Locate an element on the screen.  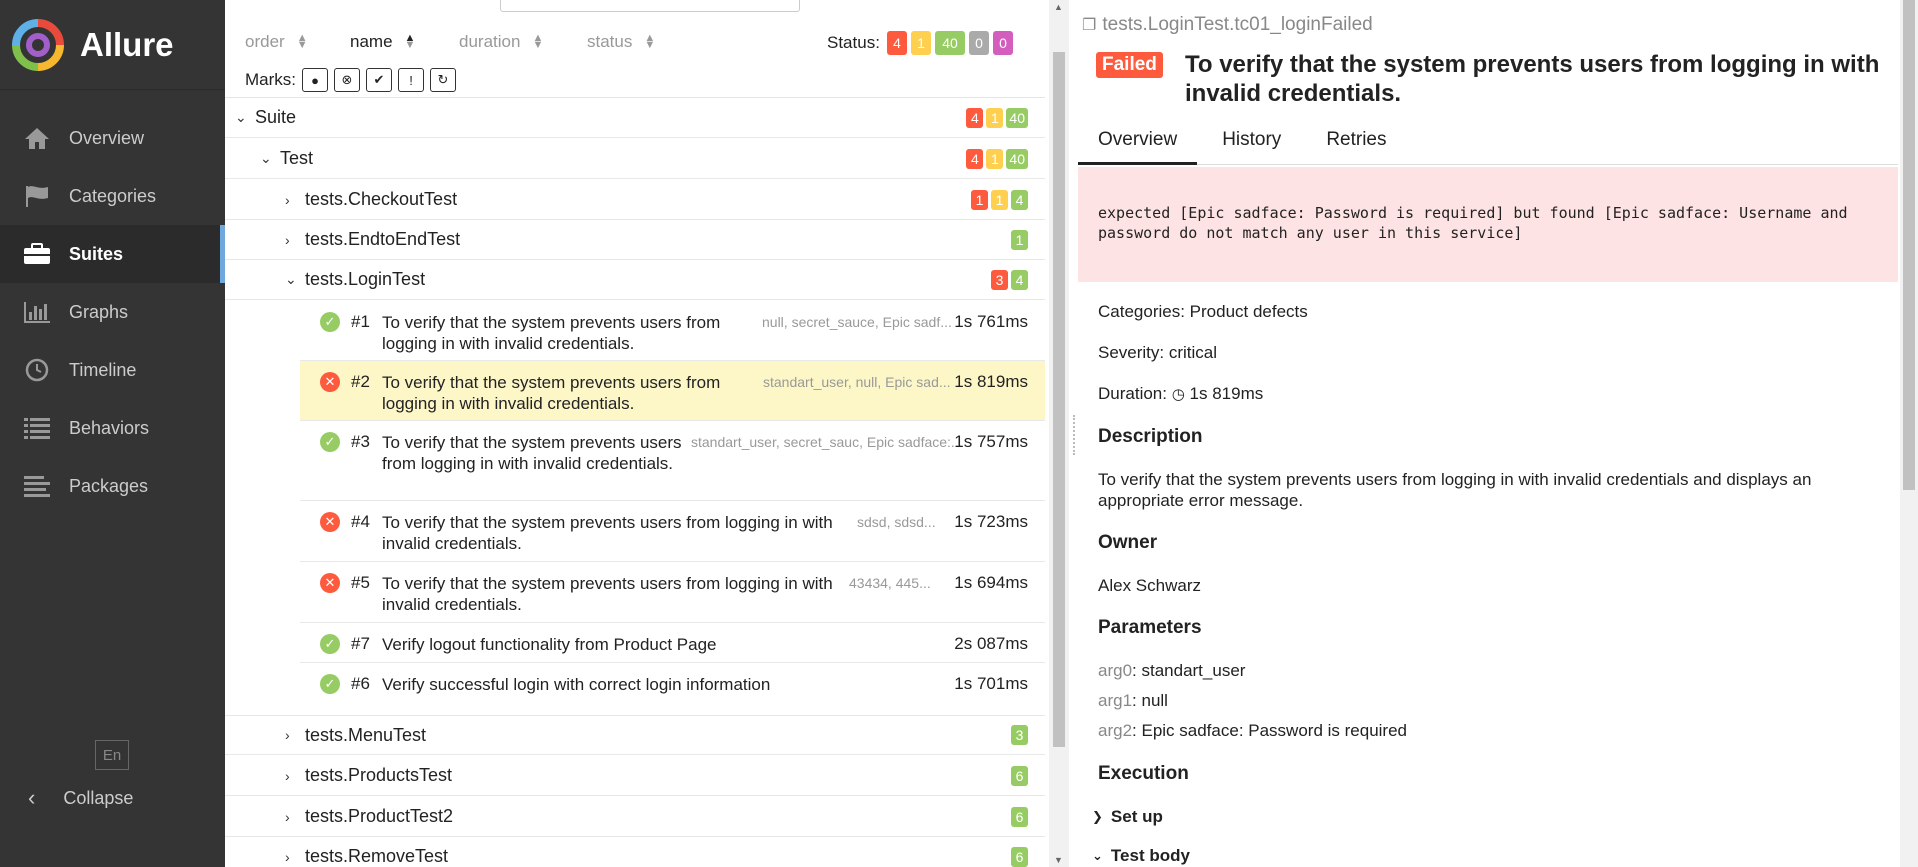
refresh-icon: ↻ is located at coordinates (443, 79).